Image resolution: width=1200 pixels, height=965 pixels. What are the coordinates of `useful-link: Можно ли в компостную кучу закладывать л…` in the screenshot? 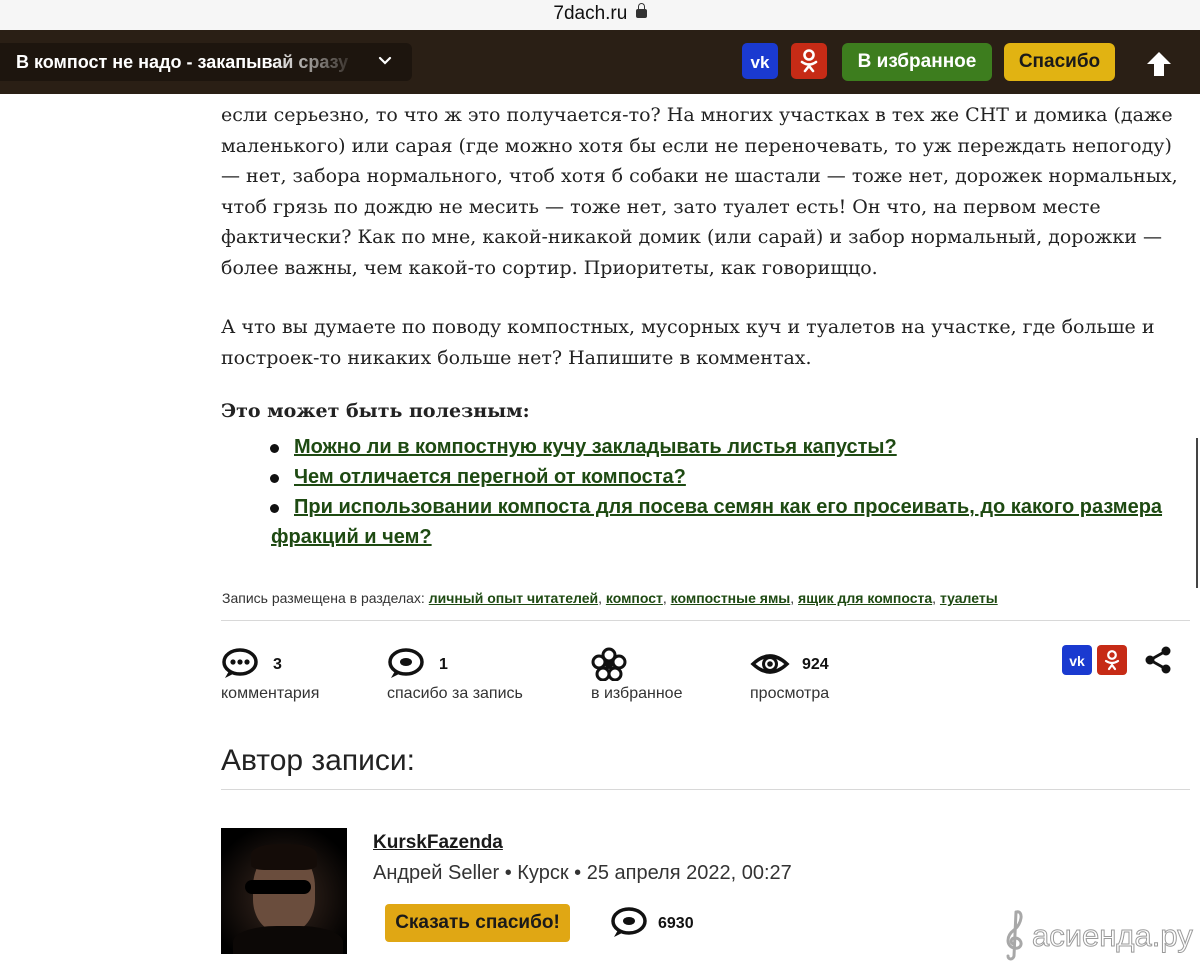 It's located at (720, 447).